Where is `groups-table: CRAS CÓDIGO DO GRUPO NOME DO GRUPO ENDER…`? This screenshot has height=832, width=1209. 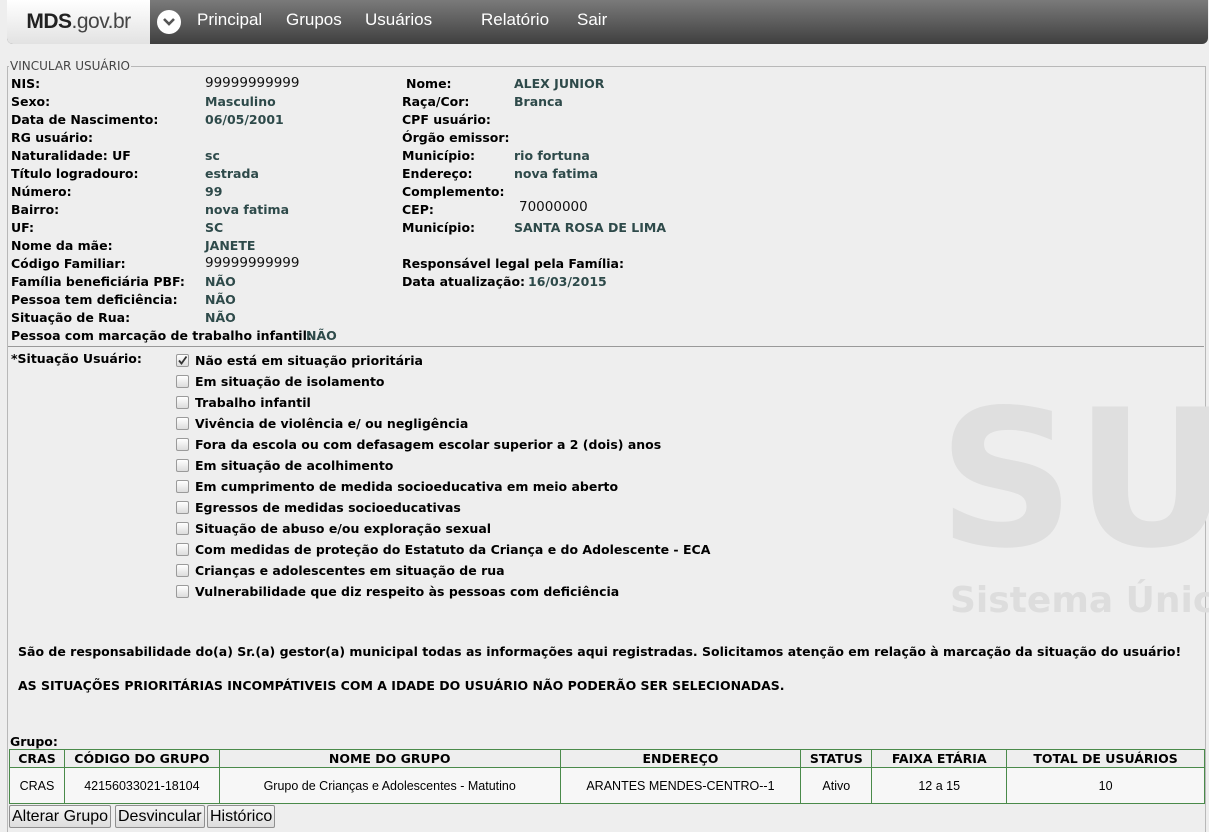 groups-table: CRAS CÓDIGO DO GRUPO NOME DO GRUPO ENDER… is located at coordinates (607, 776).